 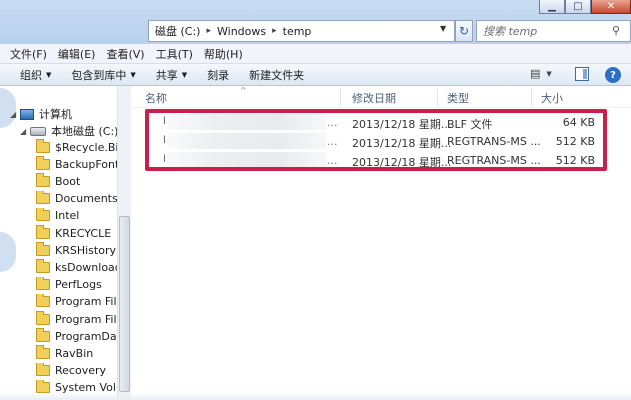 I want to click on search-input: 搜索 temp ⚲, so click(x=553, y=31).